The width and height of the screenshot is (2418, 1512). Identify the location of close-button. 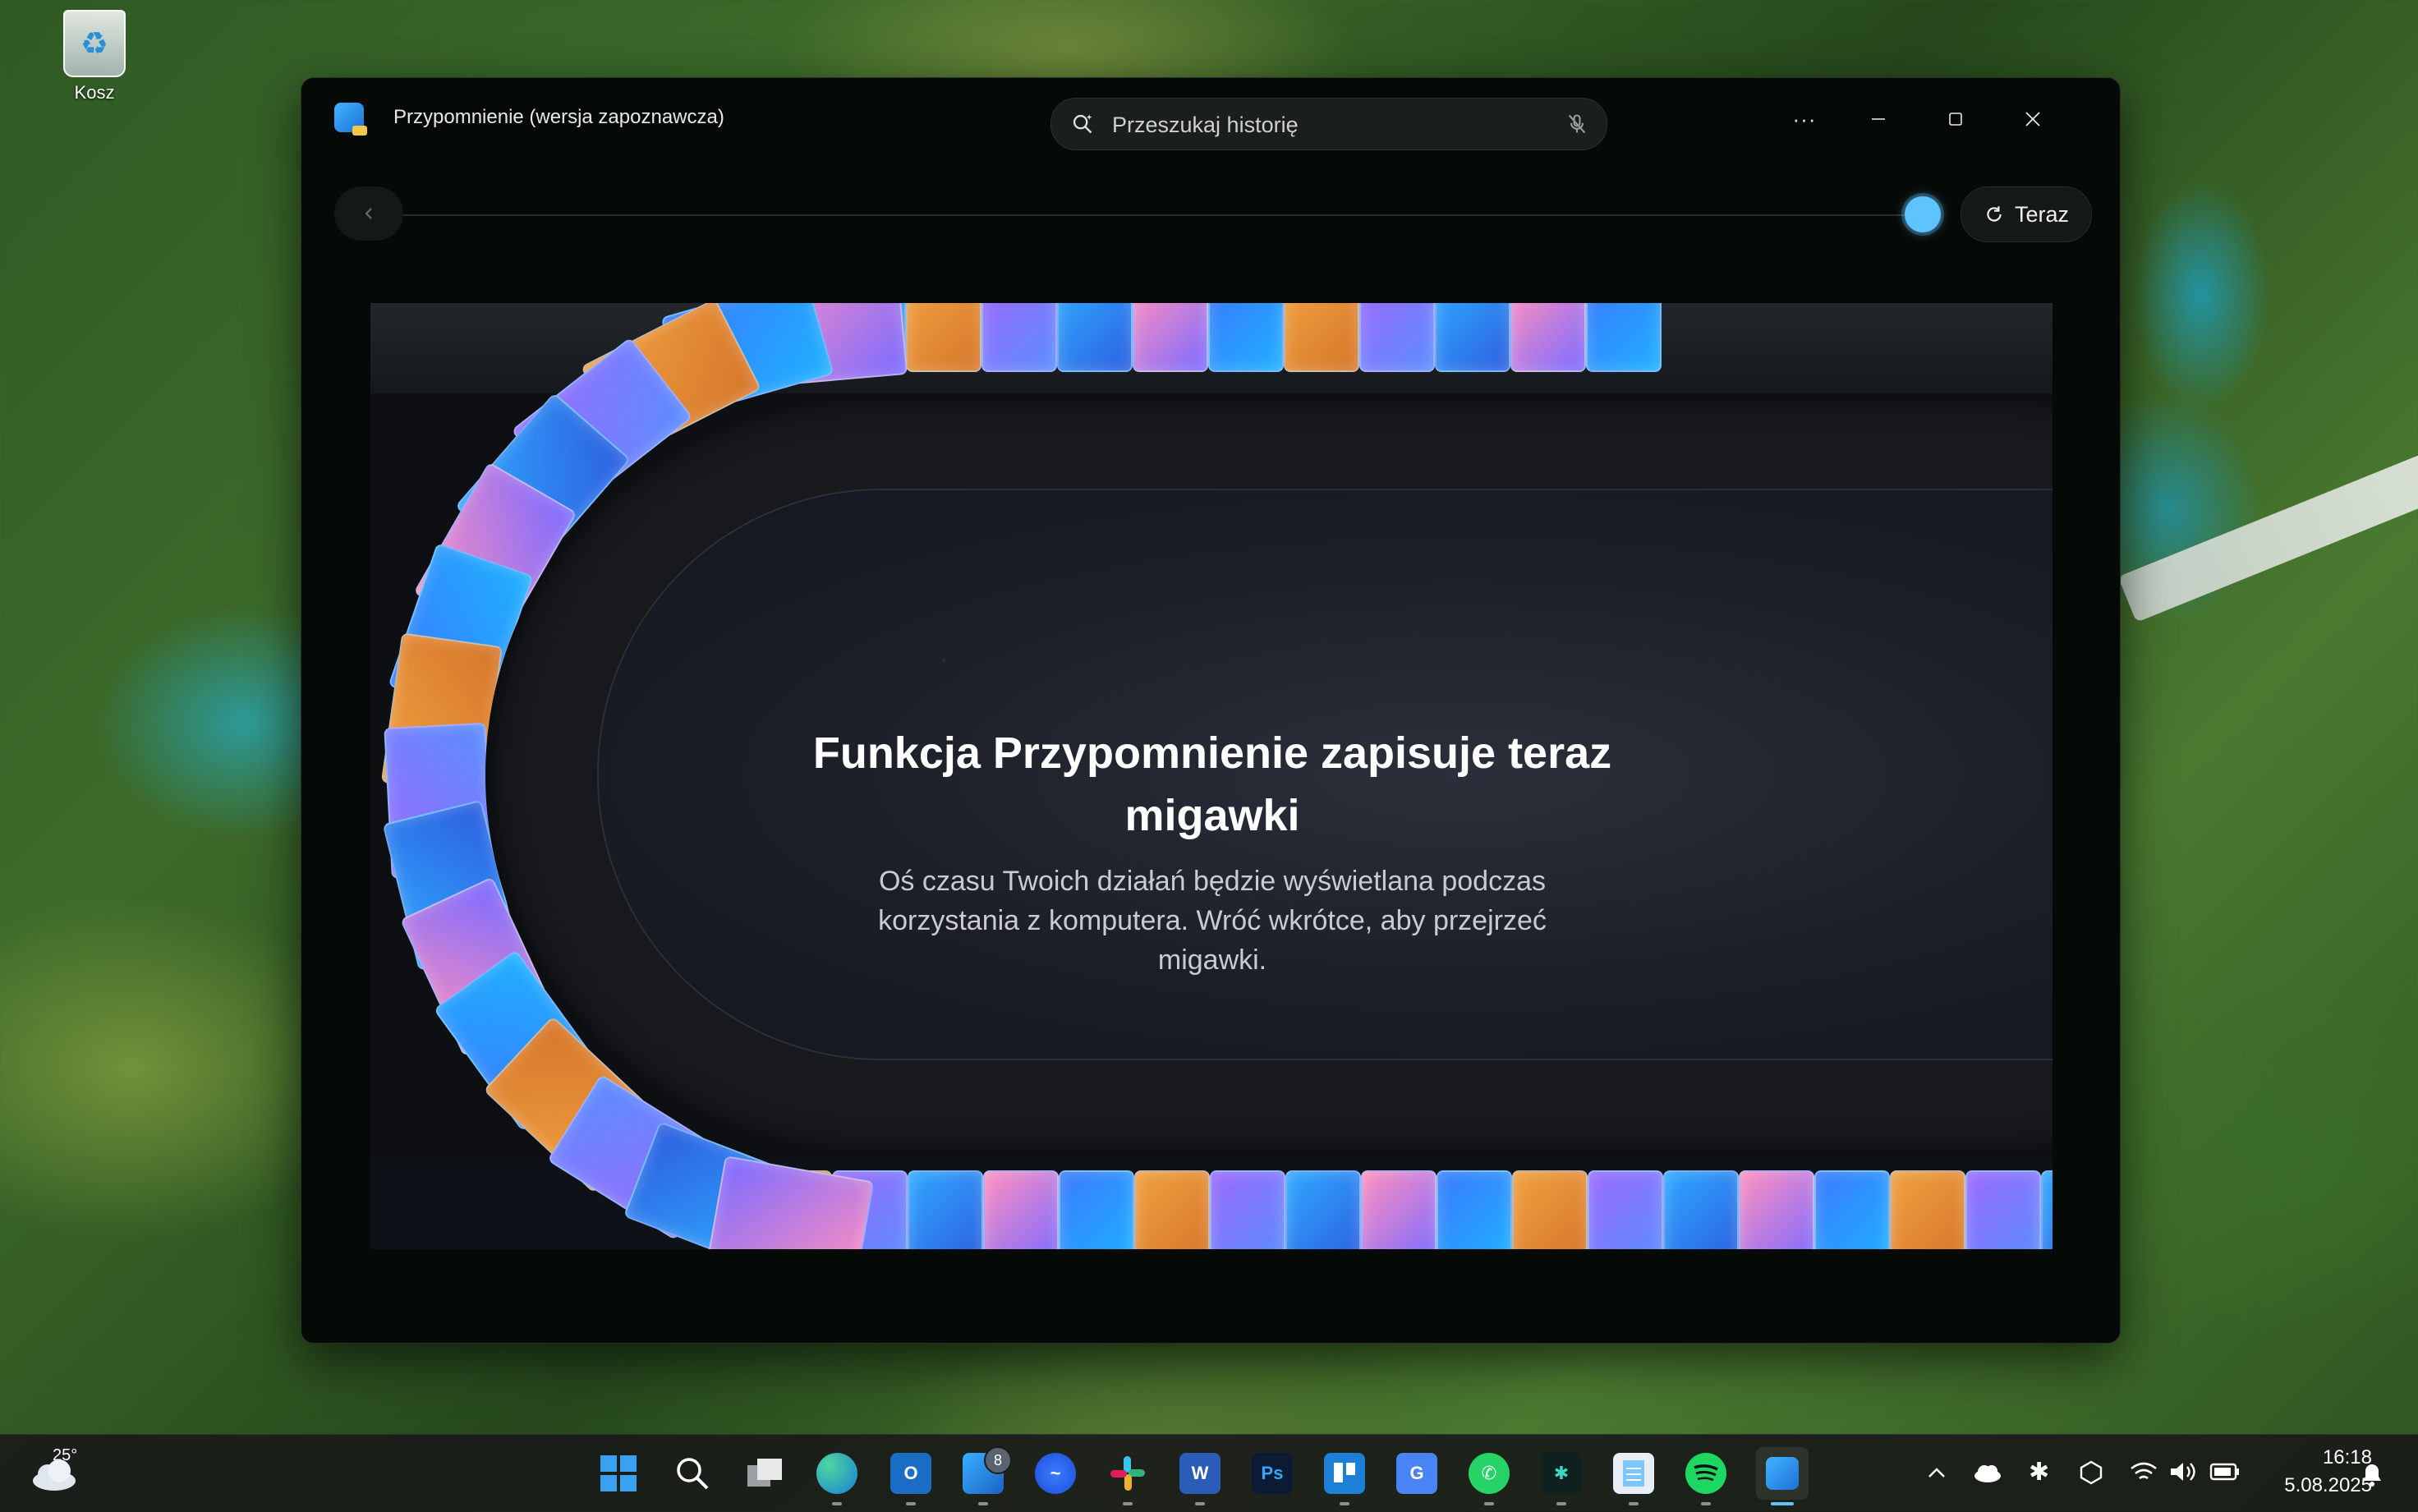
(2032, 119).